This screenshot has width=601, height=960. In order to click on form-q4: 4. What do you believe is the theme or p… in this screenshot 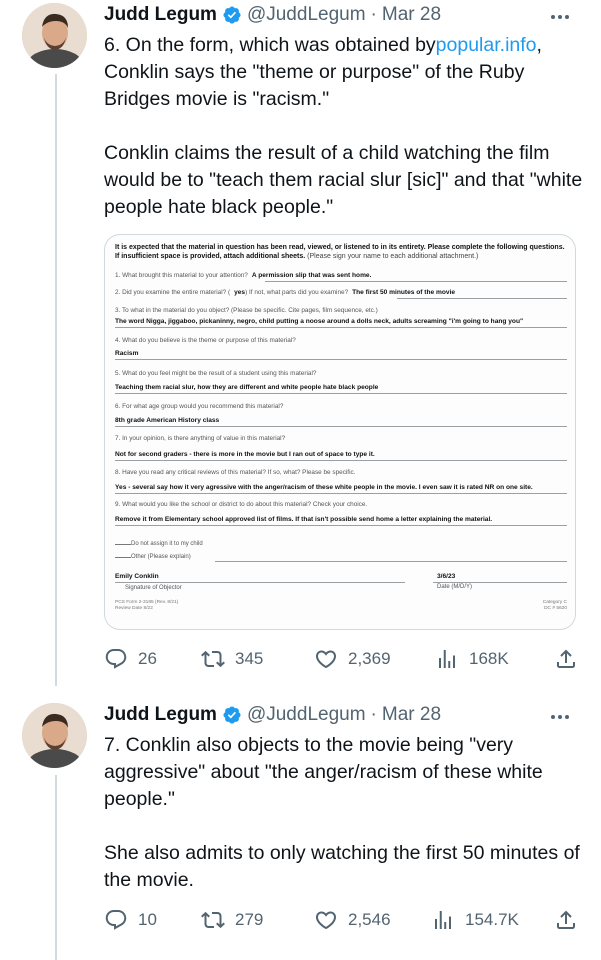, I will do `click(205, 340)`.